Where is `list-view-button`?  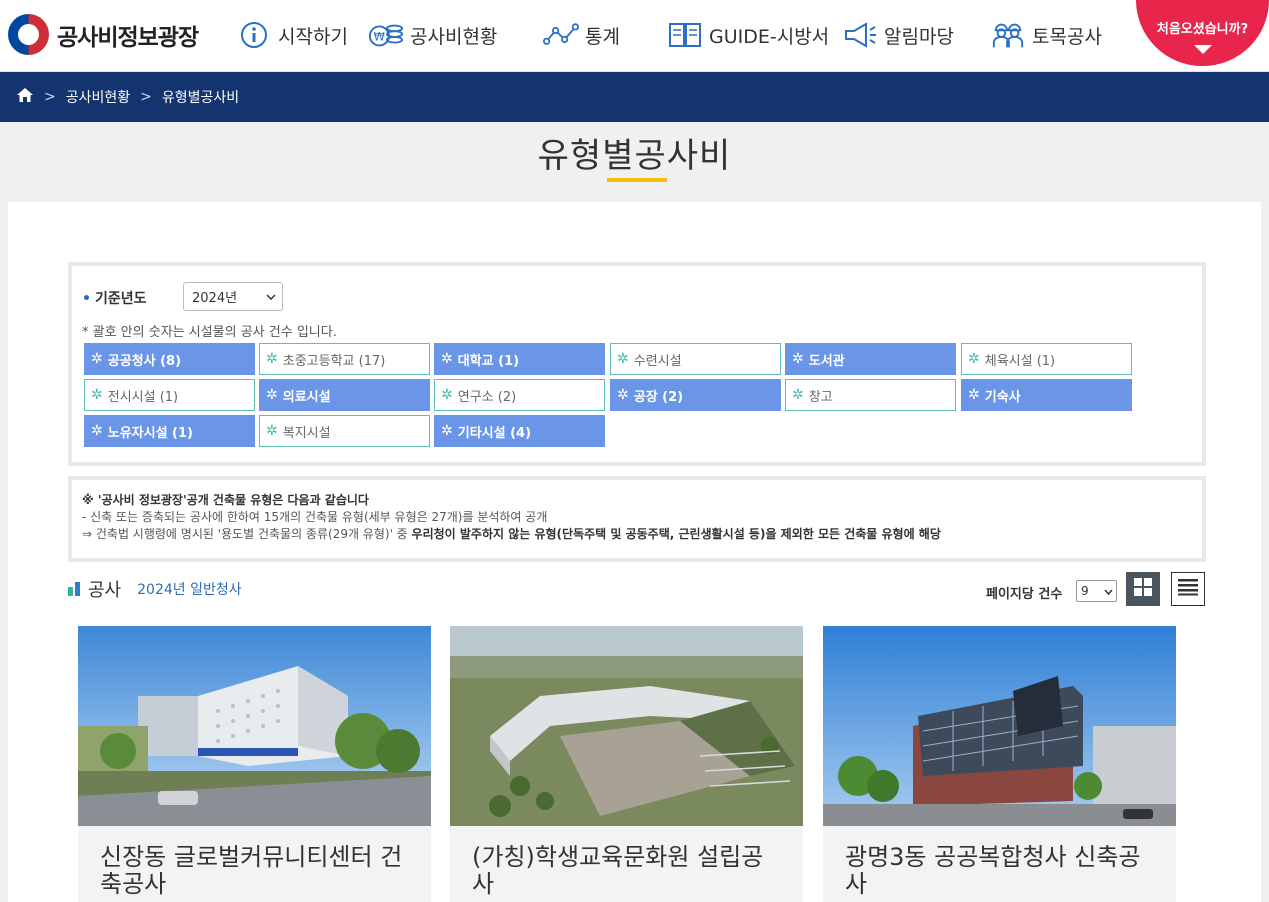 list-view-button is located at coordinates (1188, 589).